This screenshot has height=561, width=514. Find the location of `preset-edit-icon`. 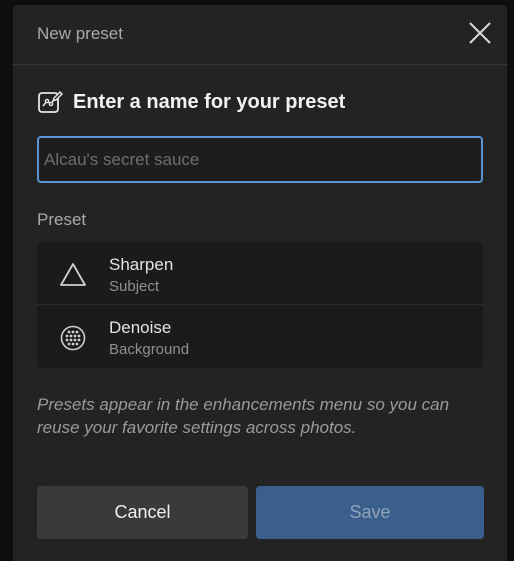

preset-edit-icon is located at coordinates (50, 102).